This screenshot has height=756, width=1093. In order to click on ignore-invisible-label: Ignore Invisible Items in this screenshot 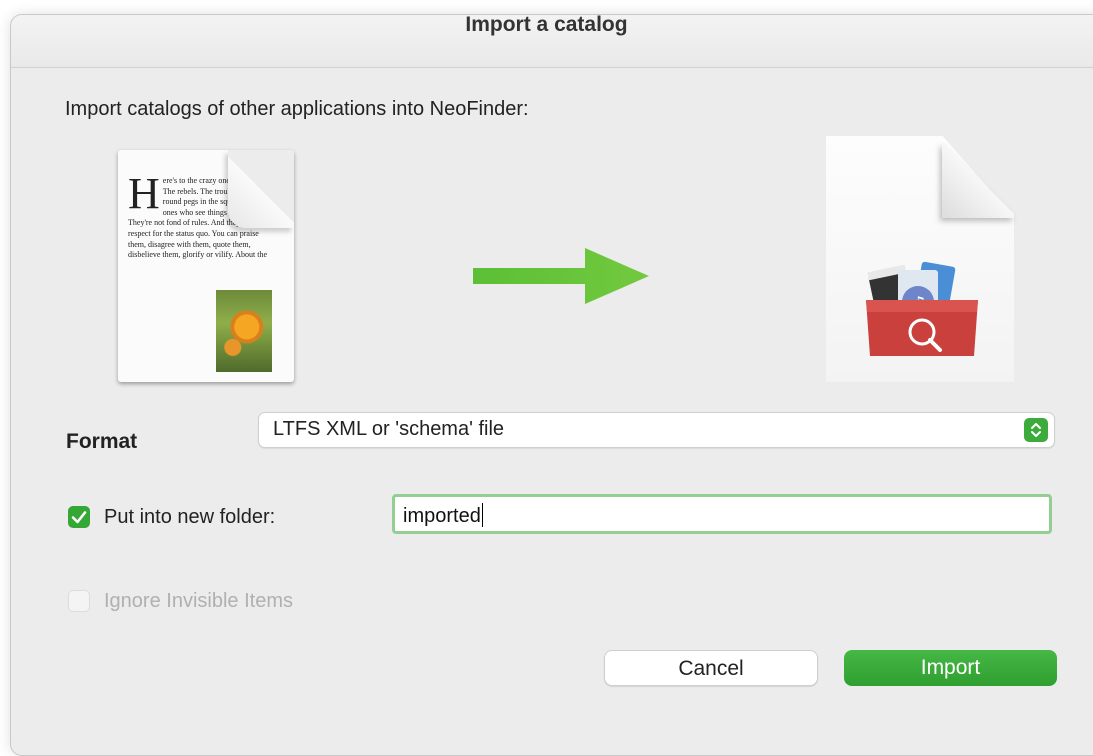, I will do `click(198, 601)`.